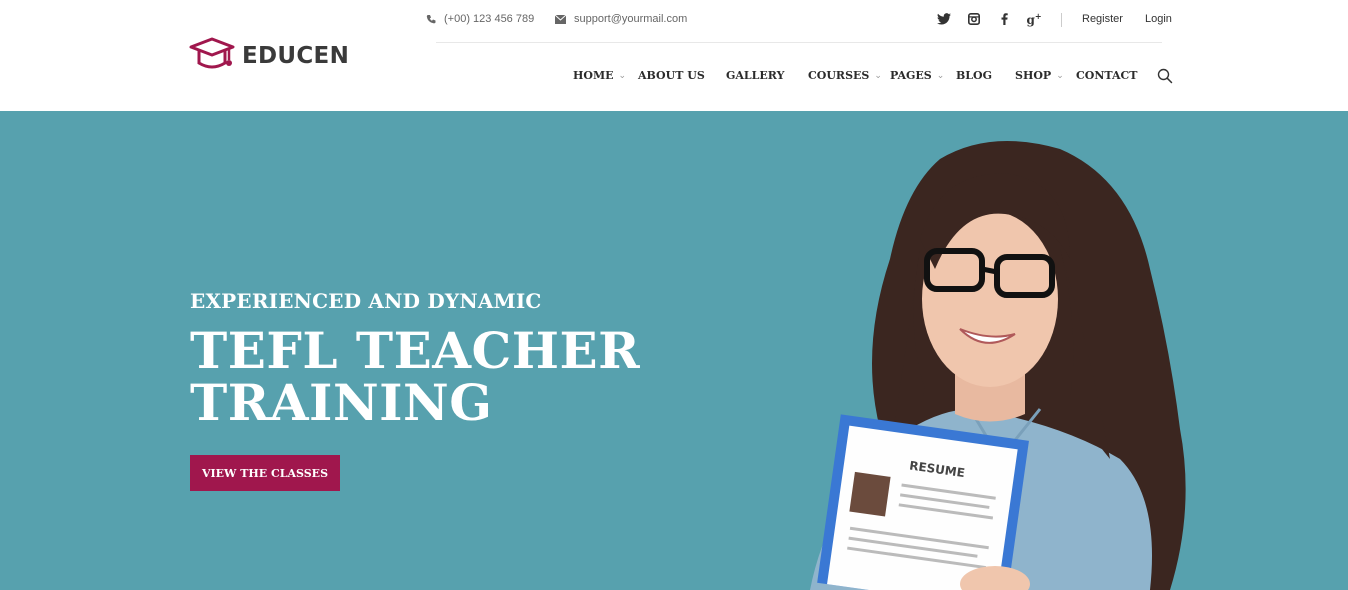 This screenshot has width=1348, height=590. I want to click on nav-blog: BLOG, so click(974, 75).